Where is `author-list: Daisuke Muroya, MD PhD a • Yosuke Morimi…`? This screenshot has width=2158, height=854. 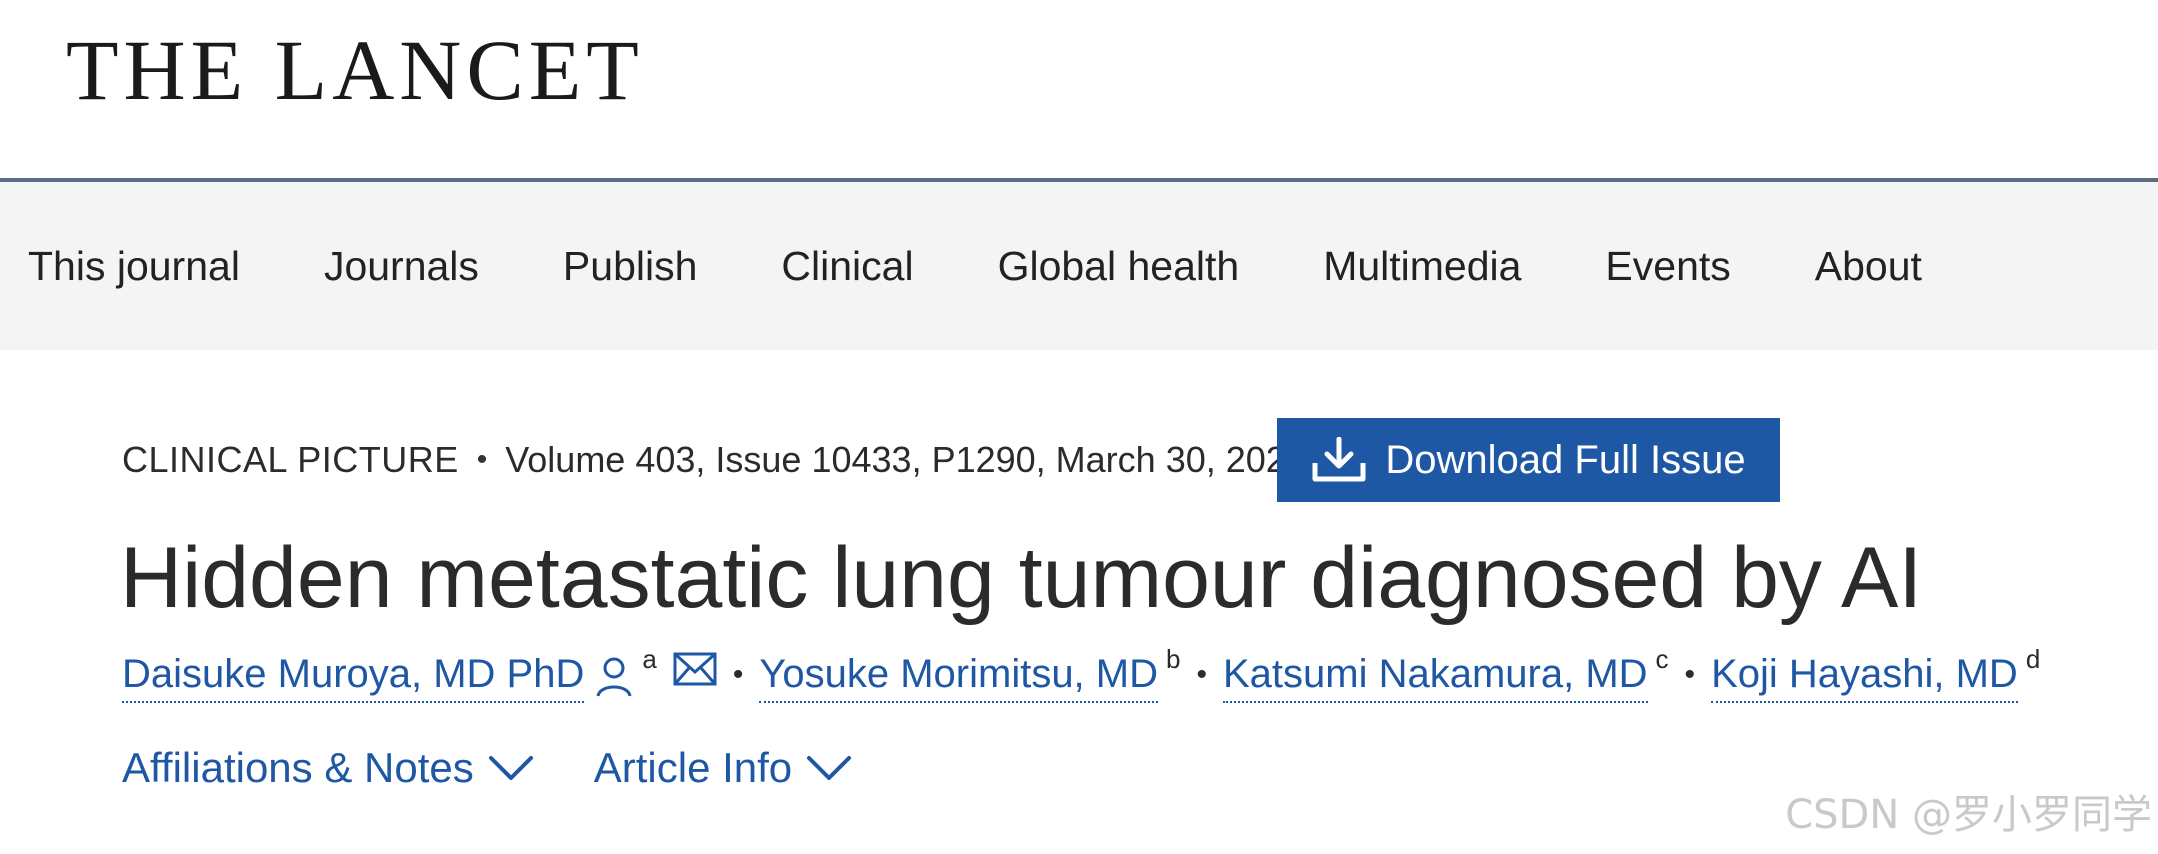 author-list: Daisuke Muroya, MD PhD a • Yosuke Morimi… is located at coordinates (1081, 683).